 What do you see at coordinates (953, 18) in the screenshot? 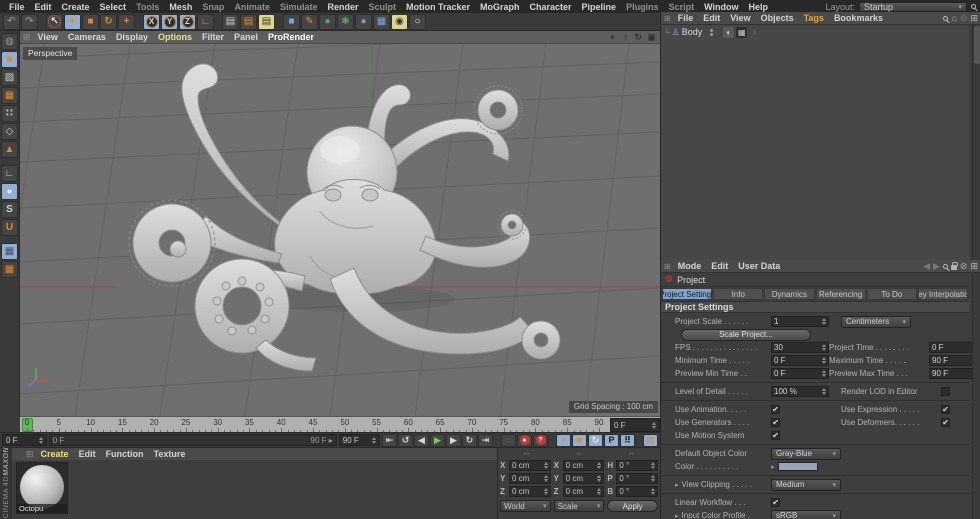
I see `home-icon: ⌂` at bounding box center [953, 18].